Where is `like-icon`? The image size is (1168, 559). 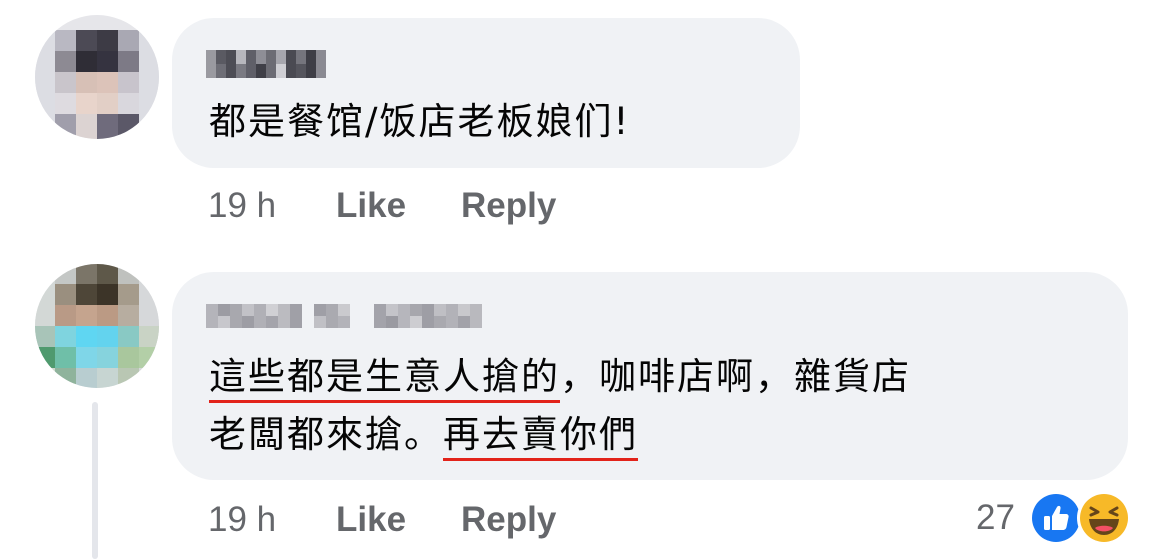
like-icon is located at coordinates (1055, 518).